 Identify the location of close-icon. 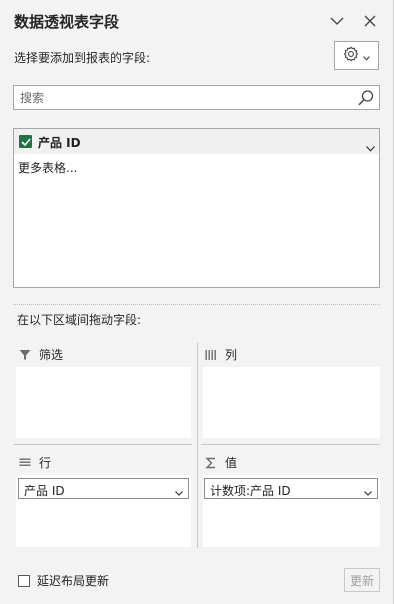
(370, 21).